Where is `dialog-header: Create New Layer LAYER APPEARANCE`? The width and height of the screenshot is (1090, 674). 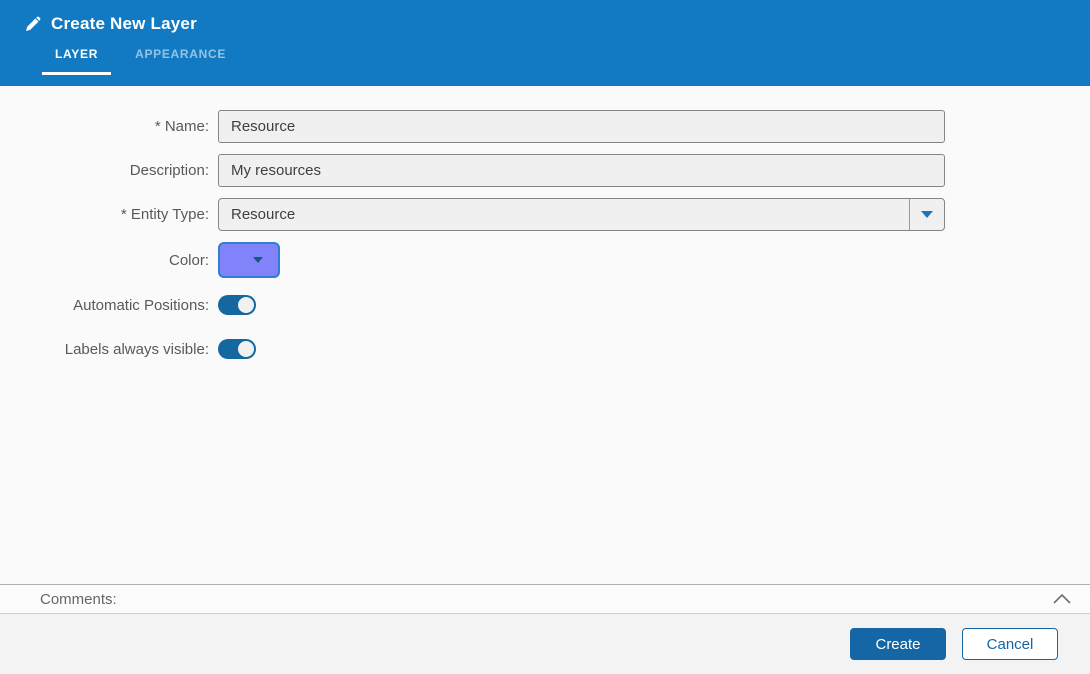
dialog-header: Create New Layer LAYER APPEARANCE is located at coordinates (545, 43).